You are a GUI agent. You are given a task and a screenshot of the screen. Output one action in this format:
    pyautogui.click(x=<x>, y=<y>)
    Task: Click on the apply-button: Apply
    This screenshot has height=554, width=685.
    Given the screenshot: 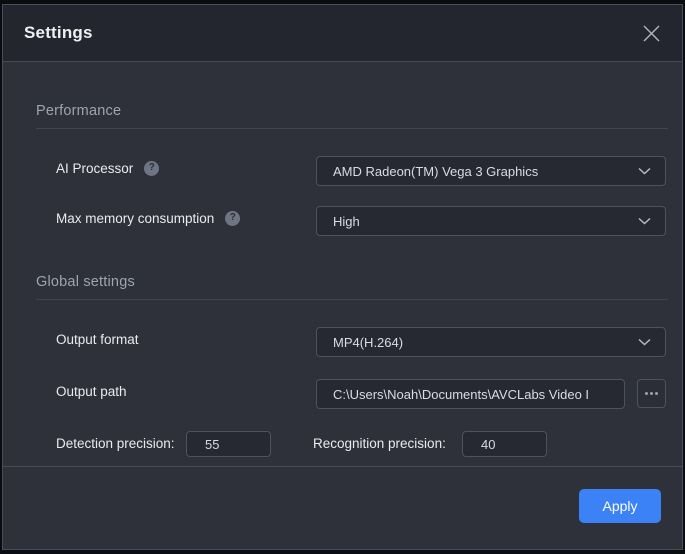 What is the action you would take?
    pyautogui.click(x=620, y=506)
    